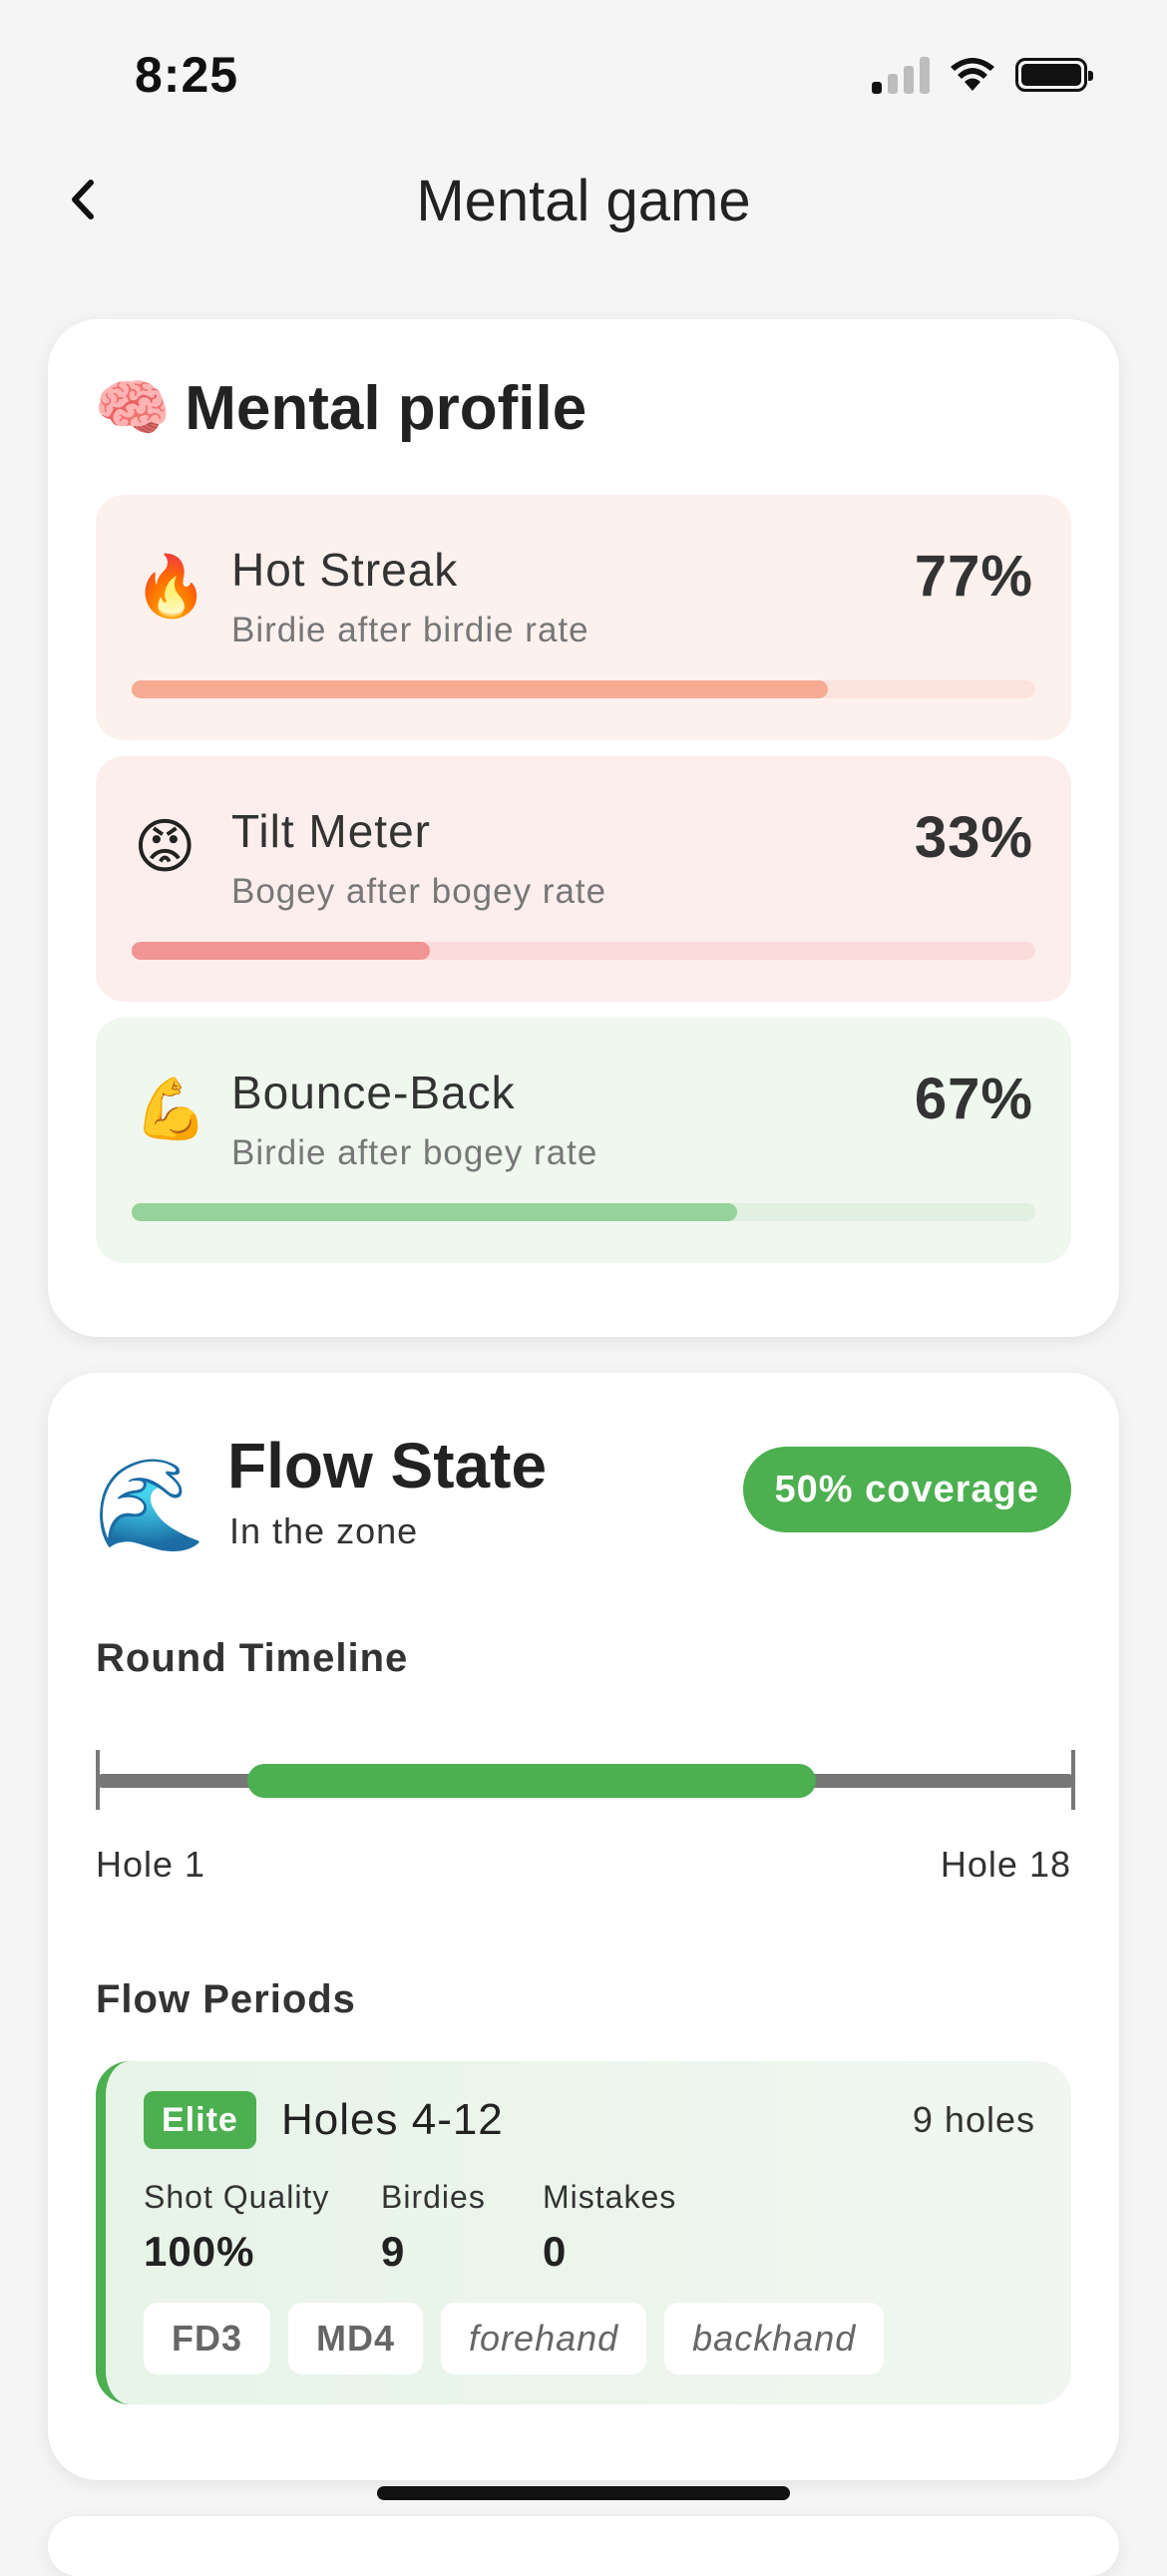  What do you see at coordinates (433, 2197) in the screenshot?
I see `stat-label: Birdies` at bounding box center [433, 2197].